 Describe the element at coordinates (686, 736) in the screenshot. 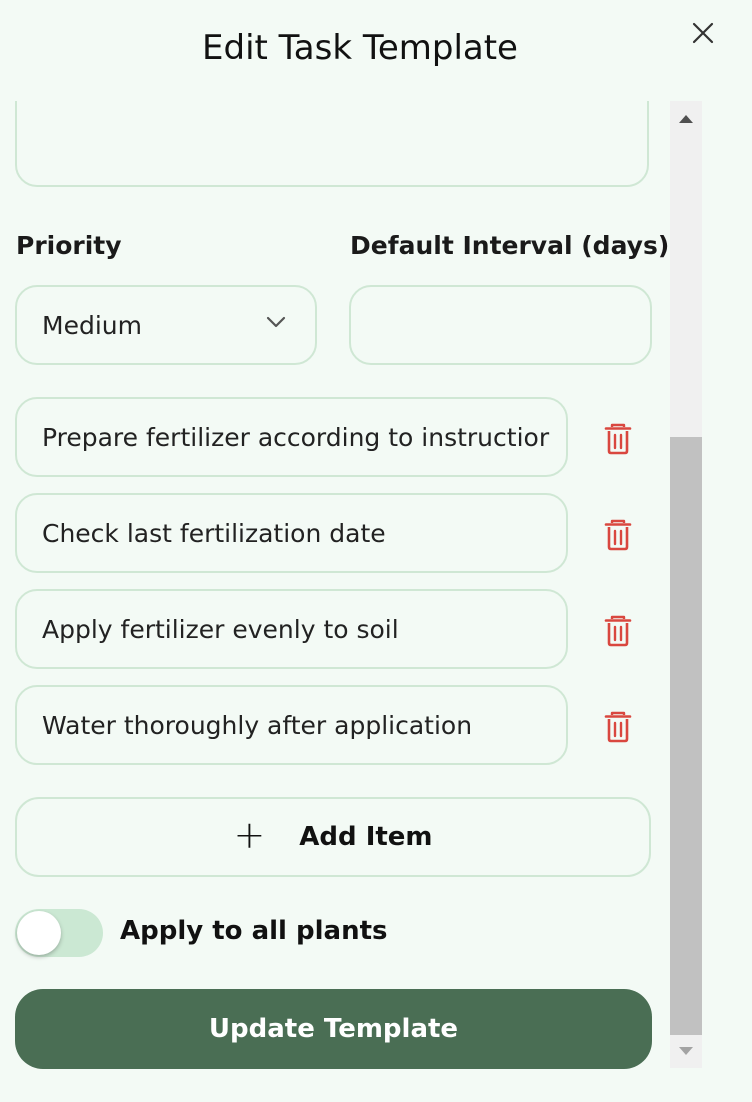

I see `scrollbar-thumb` at that location.